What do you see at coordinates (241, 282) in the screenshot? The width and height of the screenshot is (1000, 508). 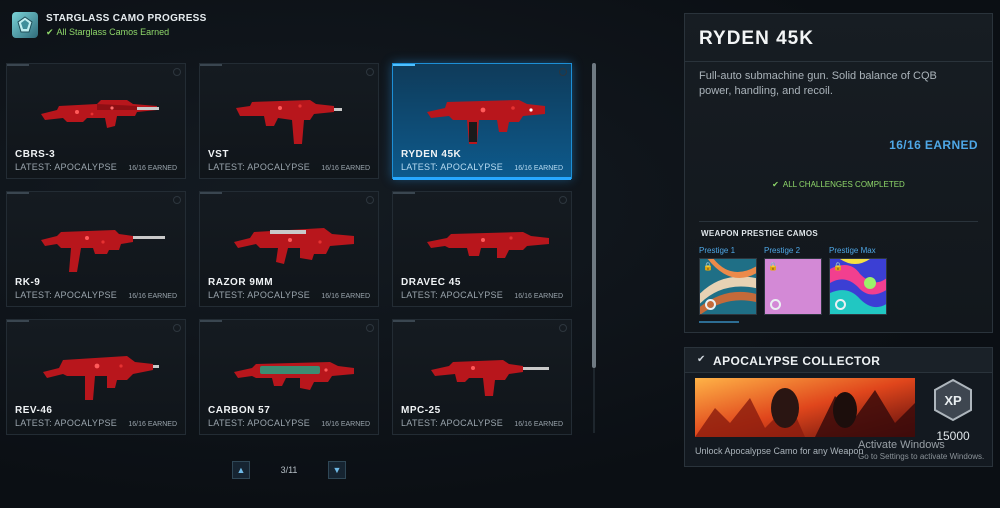 I see `weapon-name: RAZOR 9MM` at bounding box center [241, 282].